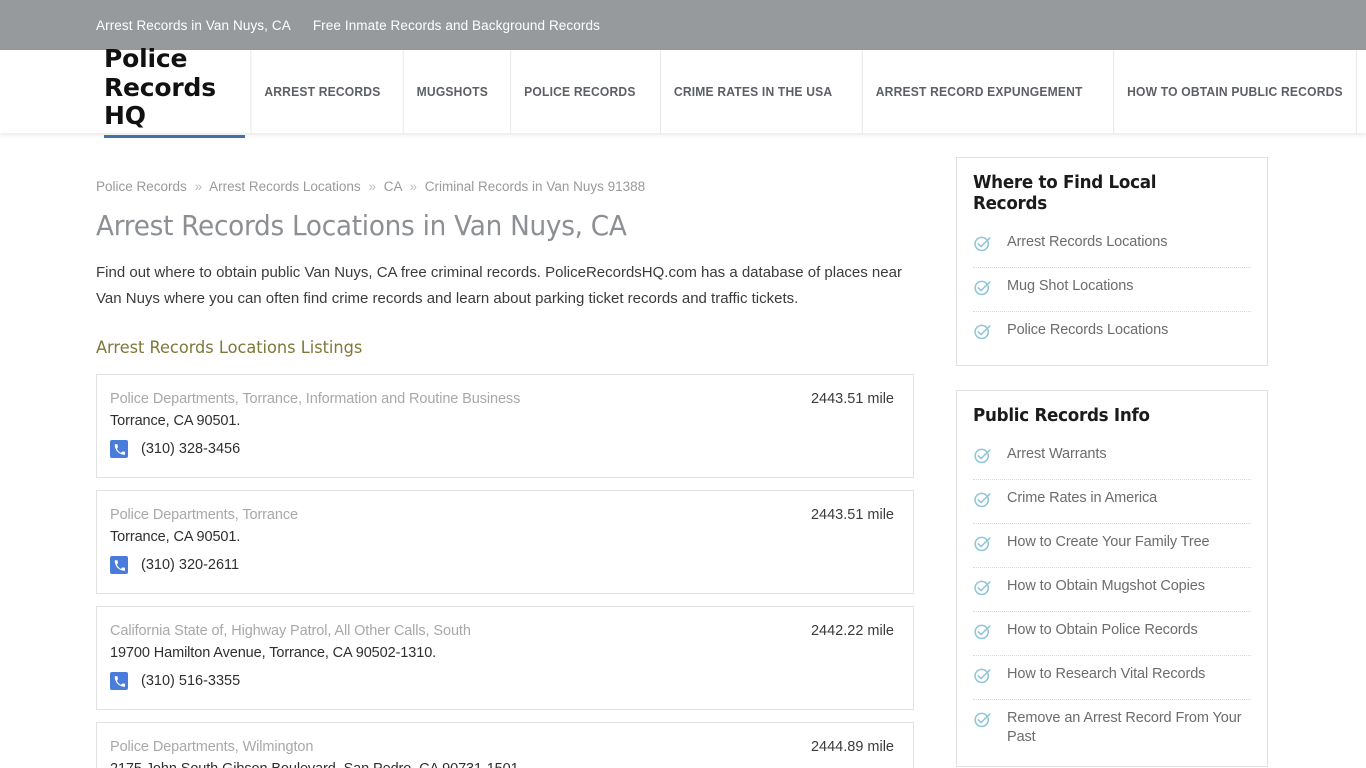  I want to click on sidebar-item-label: Remove an Arrest Record From Your Past, so click(1129, 728).